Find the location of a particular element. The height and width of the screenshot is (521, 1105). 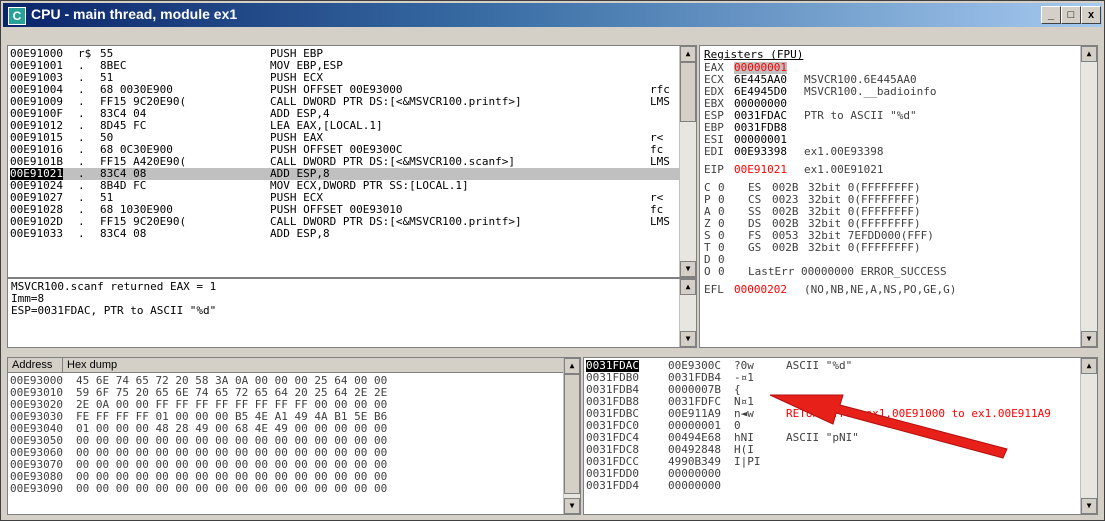

disasm-marker: . is located at coordinates (81, 233).